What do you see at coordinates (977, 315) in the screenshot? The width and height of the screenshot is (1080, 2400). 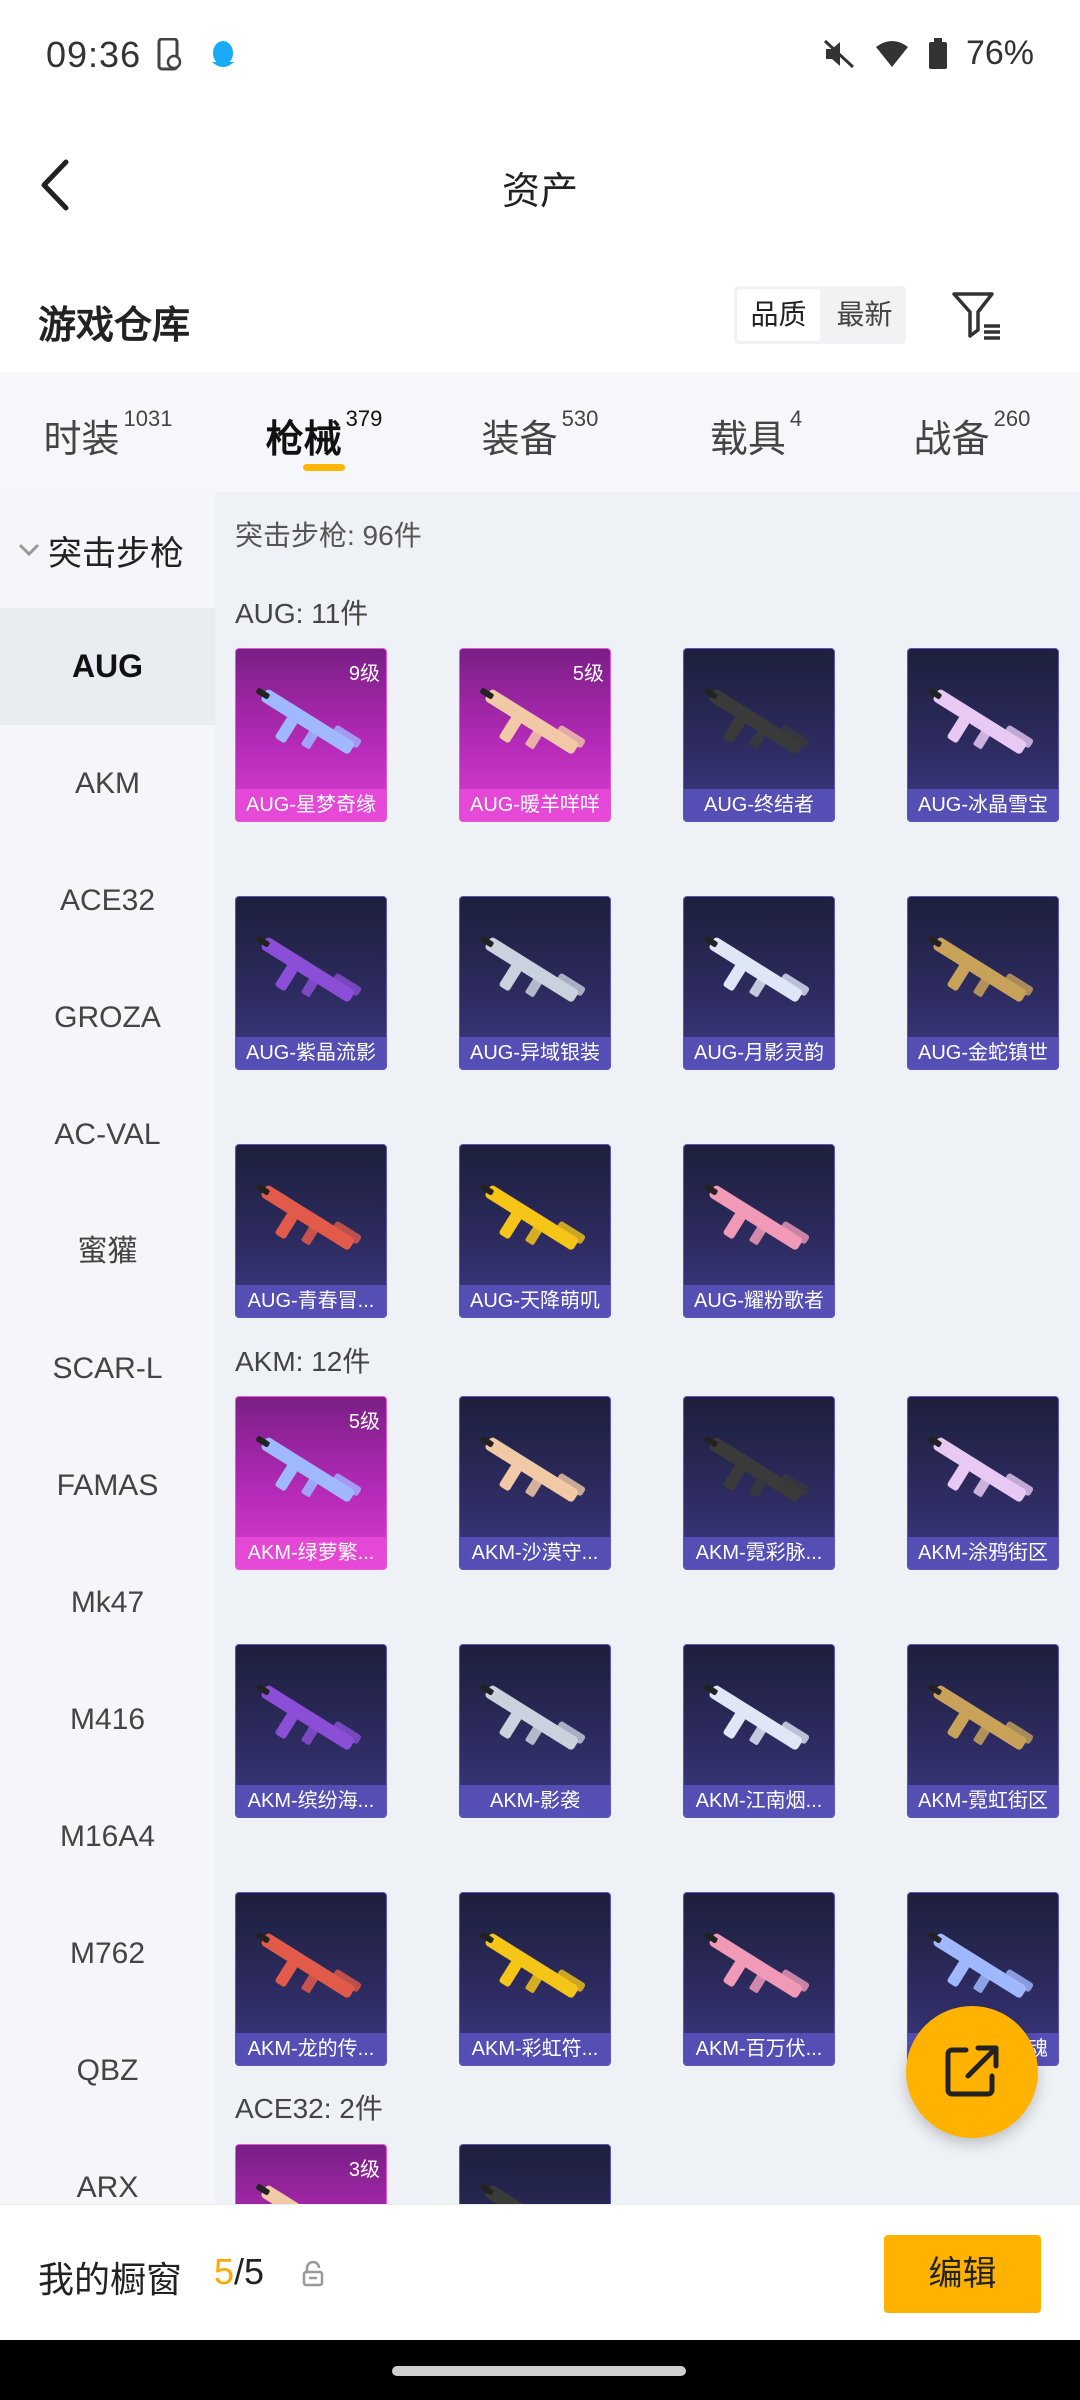 I see `filter-icon` at bounding box center [977, 315].